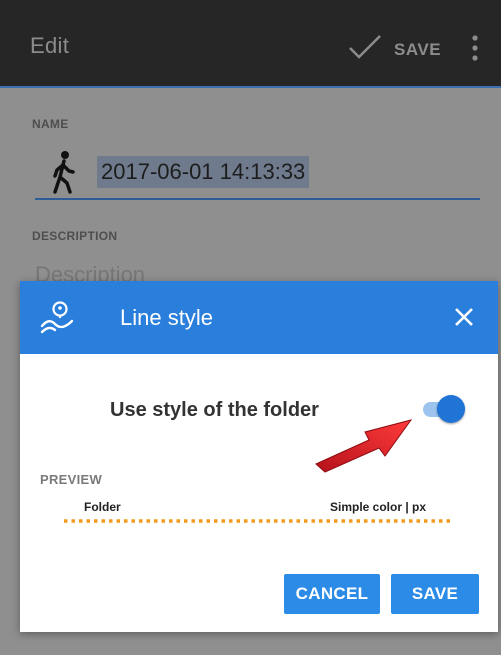 The width and height of the screenshot is (501, 655). What do you see at coordinates (50, 45) in the screenshot?
I see `page-title: Edit` at bounding box center [50, 45].